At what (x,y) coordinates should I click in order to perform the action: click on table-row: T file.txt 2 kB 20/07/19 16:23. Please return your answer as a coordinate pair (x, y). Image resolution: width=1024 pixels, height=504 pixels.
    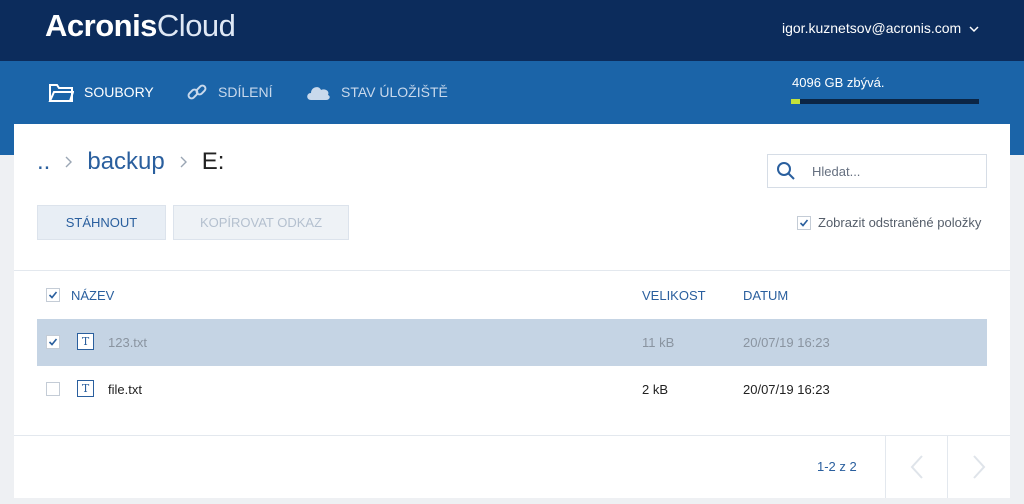
    Looking at the image, I should click on (512, 389).